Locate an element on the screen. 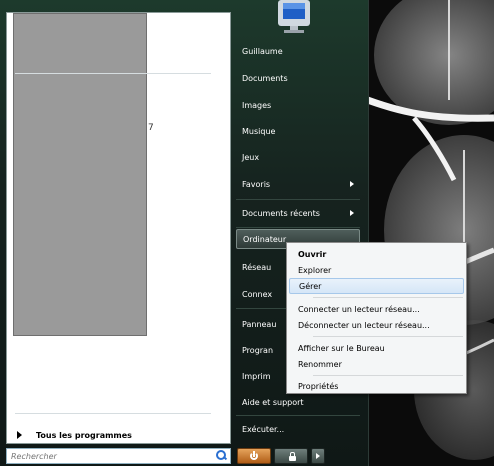 This screenshot has height=466, width=494. power-controls is located at coordinates (281, 456).